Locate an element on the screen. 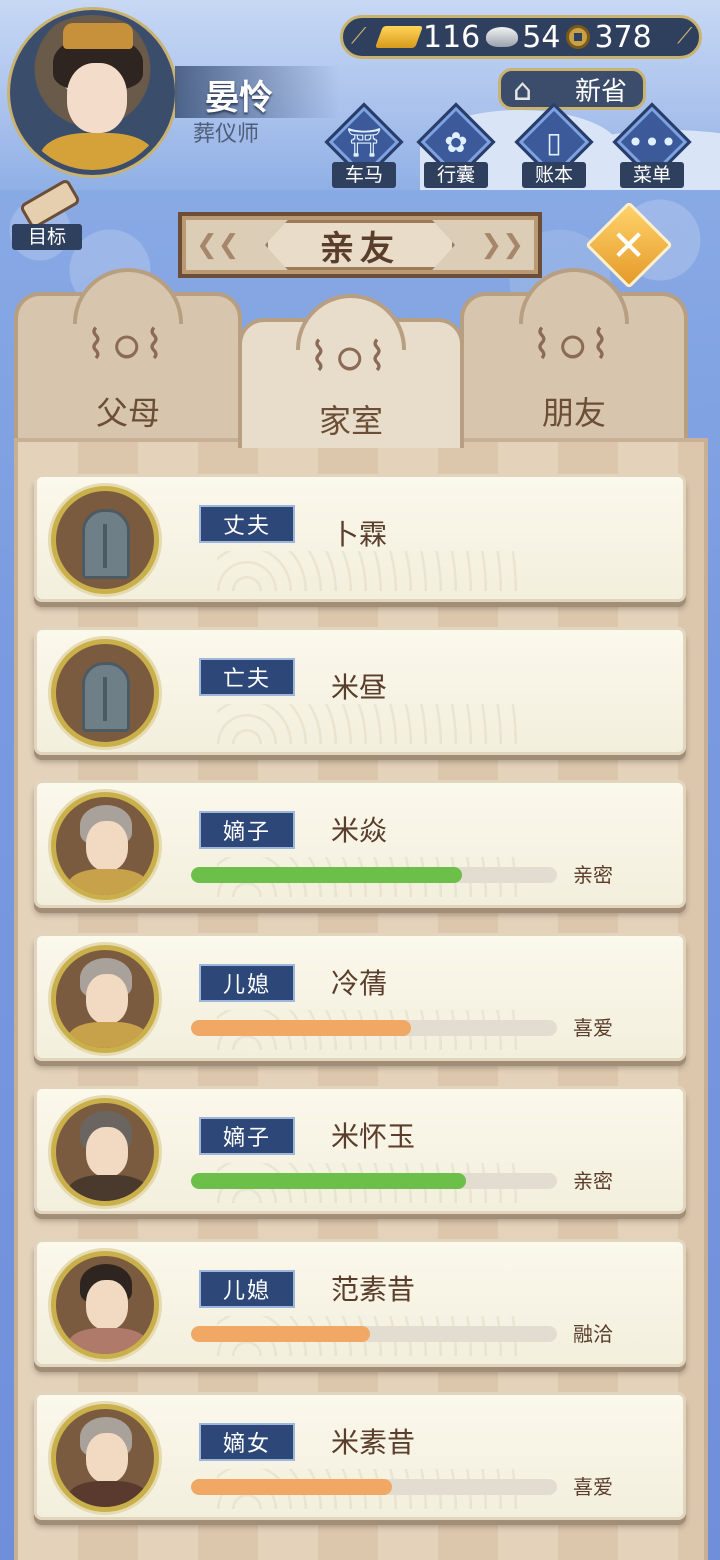  relative-name: 米素昔 is located at coordinates (373, 1442).